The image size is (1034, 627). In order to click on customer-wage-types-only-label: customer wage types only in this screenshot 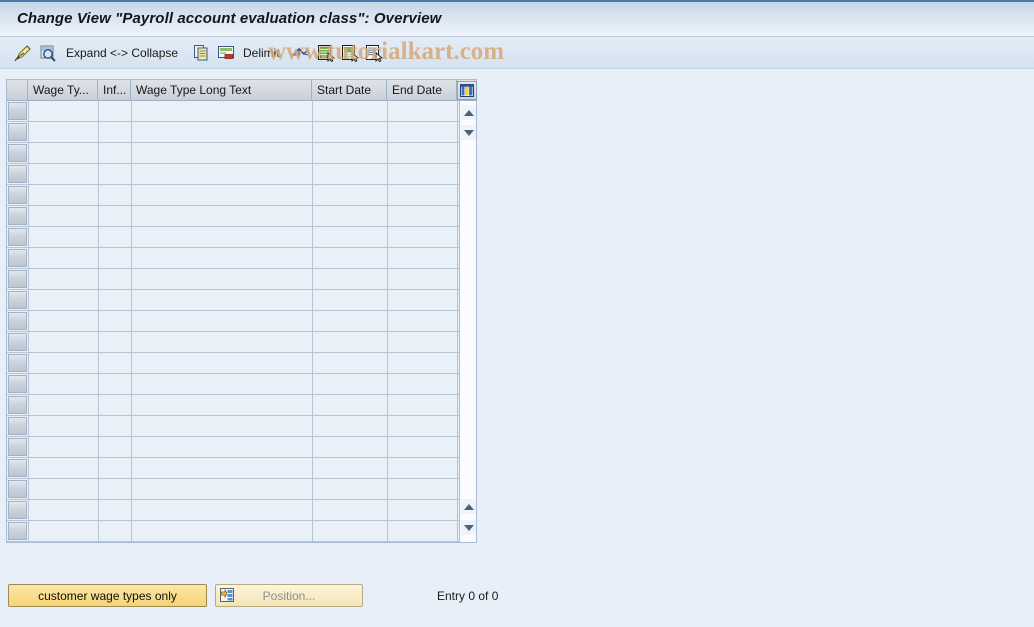, I will do `click(107, 595)`.